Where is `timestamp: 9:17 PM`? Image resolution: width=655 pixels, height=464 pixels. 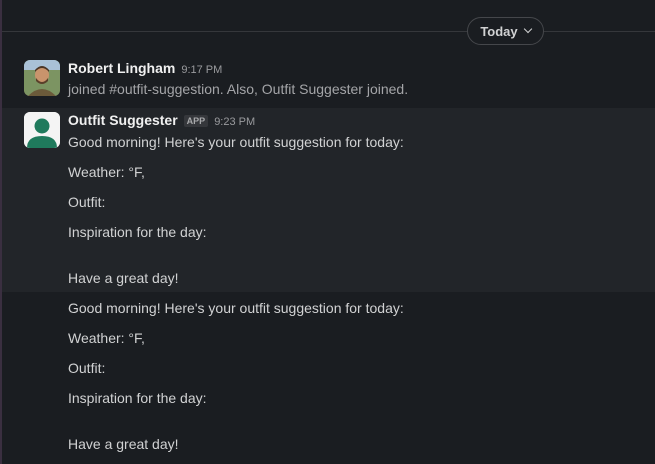
timestamp: 9:17 PM is located at coordinates (201, 70).